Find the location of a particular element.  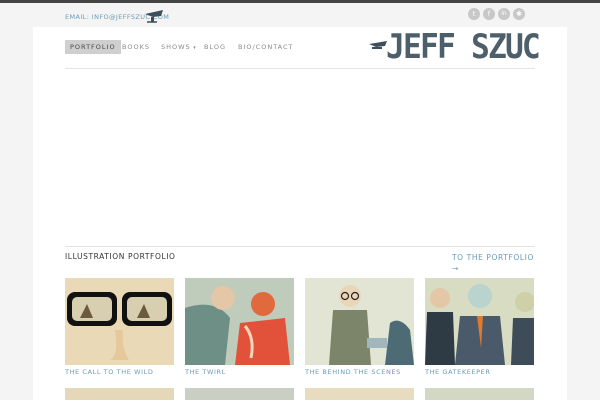

facebook-icon: f is located at coordinates (489, 14).